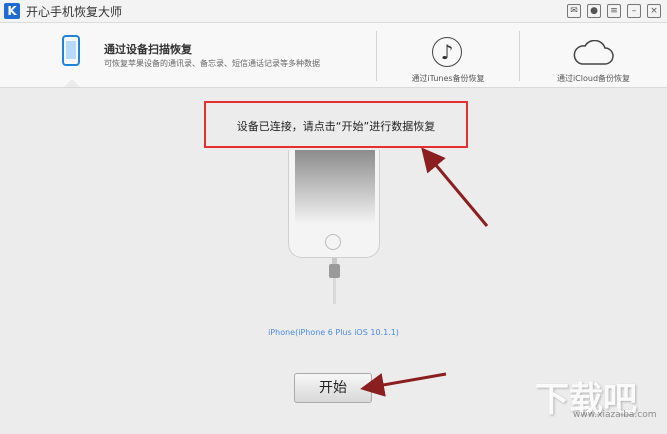 The image size is (667, 434). What do you see at coordinates (334, 291) in the screenshot?
I see `cable-wire` at bounding box center [334, 291].